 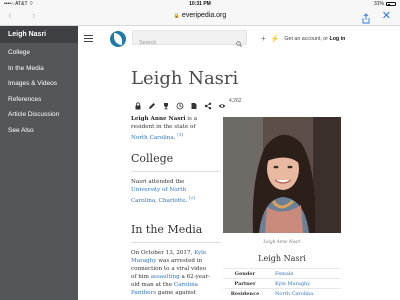 What do you see at coordinates (263, 38) in the screenshot?
I see `plus-icon: +` at bounding box center [263, 38].